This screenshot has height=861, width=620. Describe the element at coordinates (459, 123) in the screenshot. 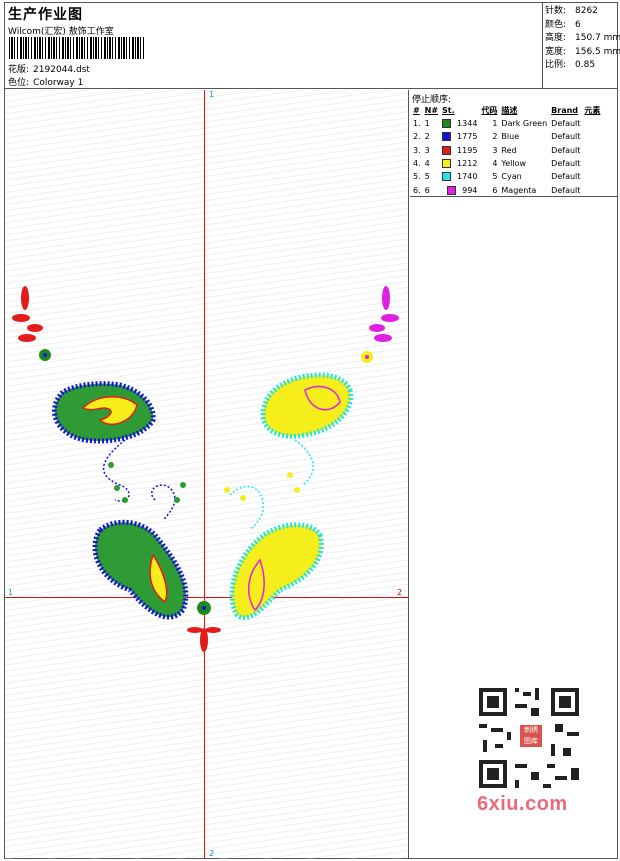

I see `row-stitches: 1344` at that location.